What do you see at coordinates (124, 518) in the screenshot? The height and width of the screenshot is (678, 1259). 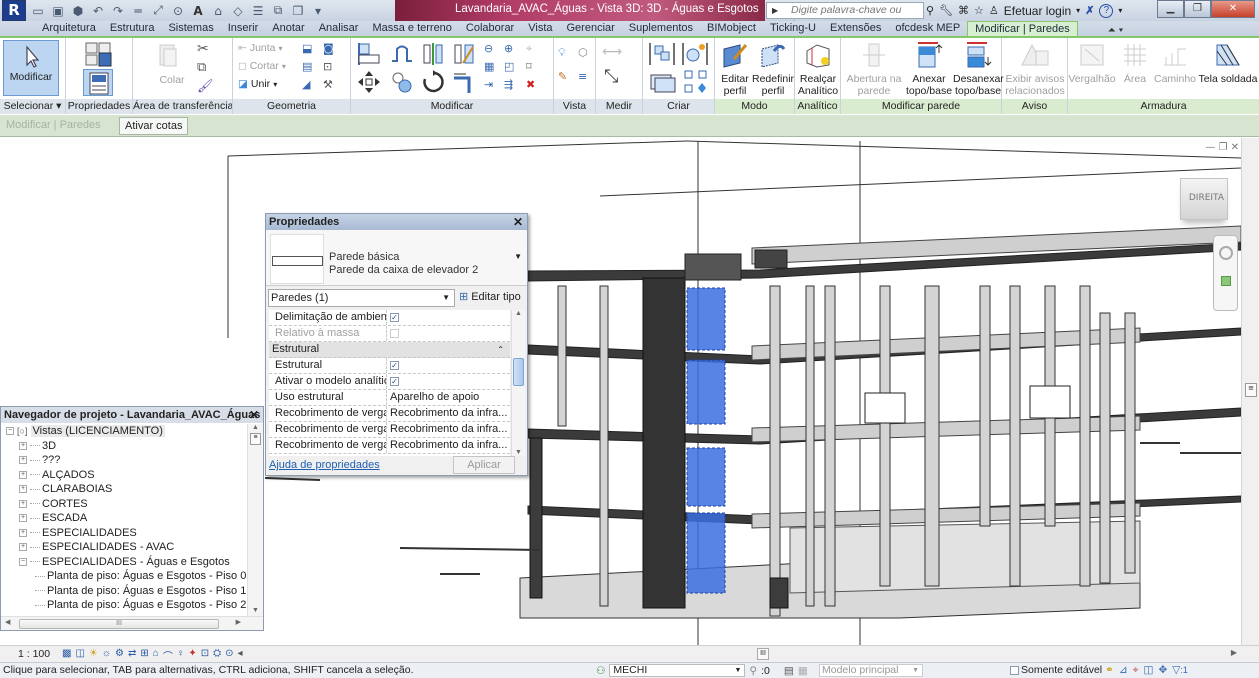 I see `tree-node: + ESCADA` at bounding box center [124, 518].